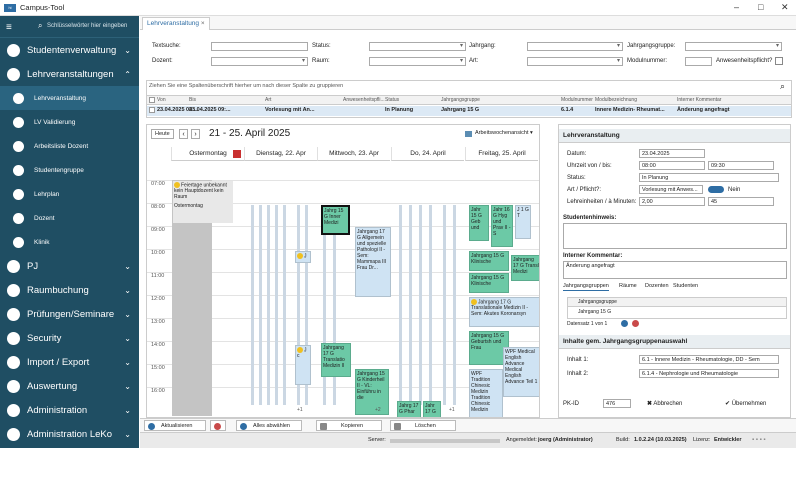 This screenshot has width=796, height=494. Describe the element at coordinates (685, 286) in the screenshot. I see `detail-subtab: Studenten` at that location.